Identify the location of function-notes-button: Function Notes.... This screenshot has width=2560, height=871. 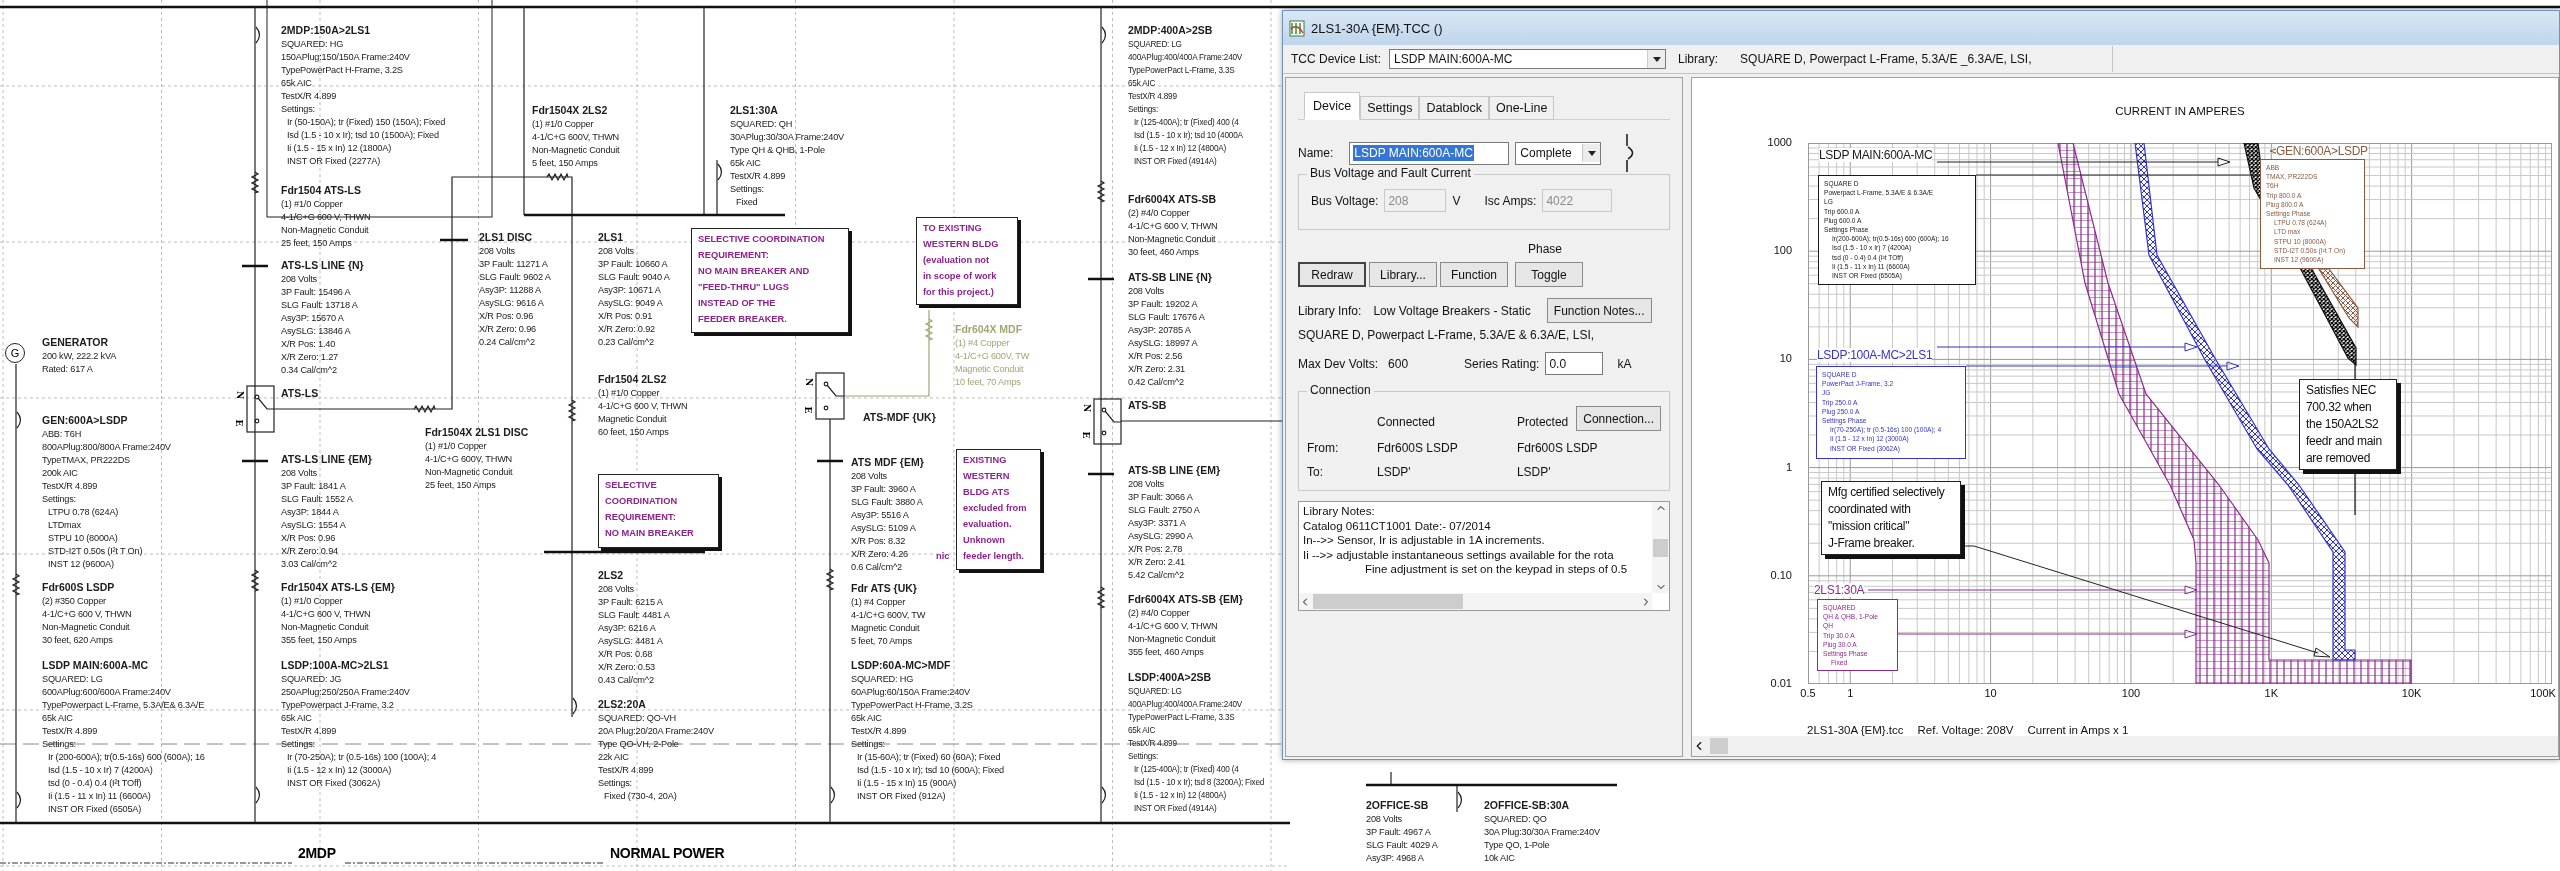
(1599, 310).